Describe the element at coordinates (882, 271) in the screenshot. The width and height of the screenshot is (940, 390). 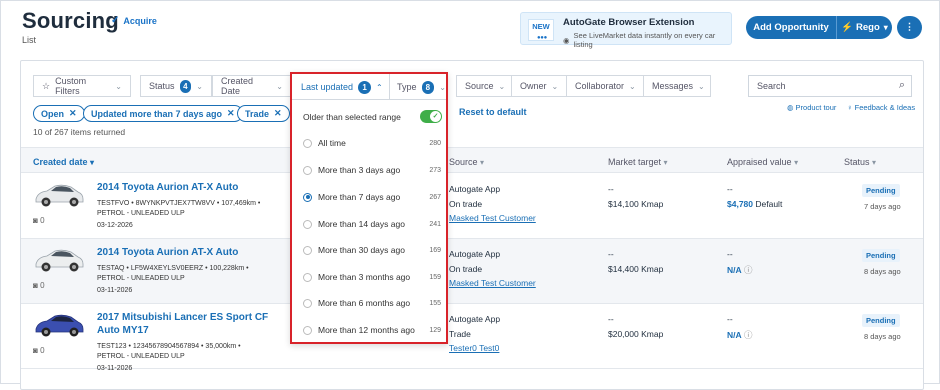
I see `status-age: 8 days ago` at that location.